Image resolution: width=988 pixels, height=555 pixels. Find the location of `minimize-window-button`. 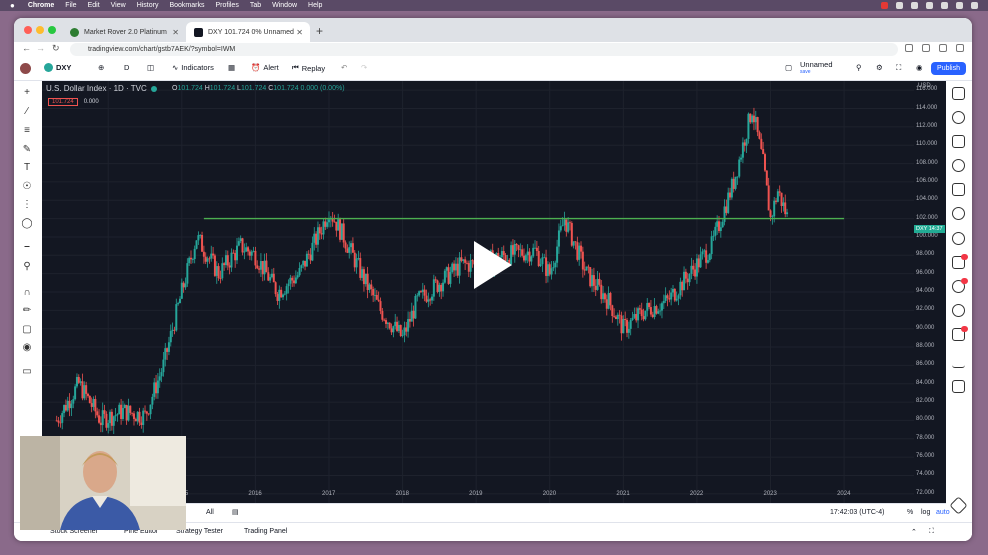

minimize-window-button is located at coordinates (40, 30).